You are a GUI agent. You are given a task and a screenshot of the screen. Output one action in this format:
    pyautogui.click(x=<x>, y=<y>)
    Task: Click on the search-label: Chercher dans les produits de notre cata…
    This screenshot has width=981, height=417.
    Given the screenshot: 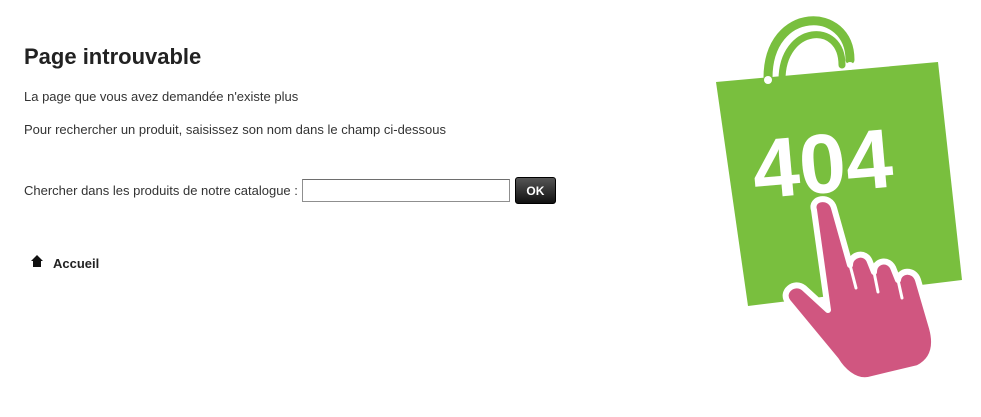 What is the action you would take?
    pyautogui.click(x=161, y=190)
    